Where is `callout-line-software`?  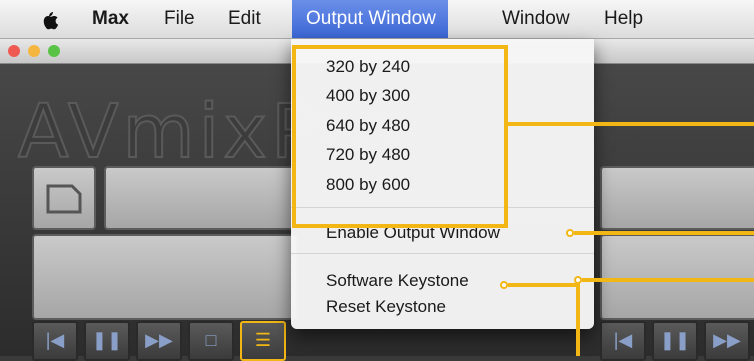 callout-line-software is located at coordinates (668, 280).